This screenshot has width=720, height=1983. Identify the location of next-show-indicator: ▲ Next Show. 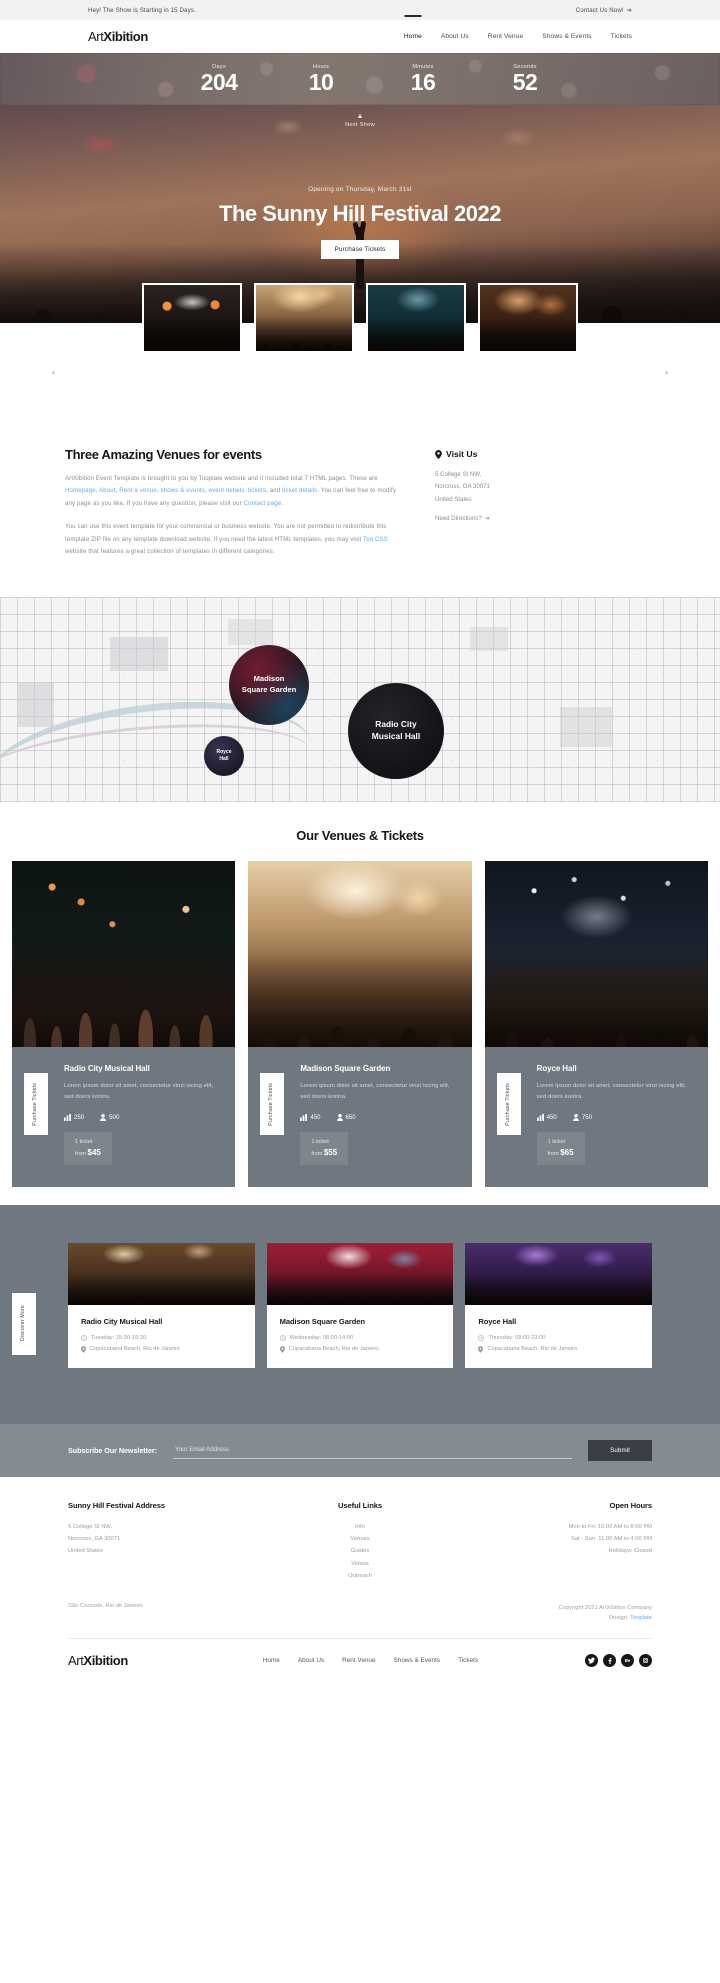
(360, 120).